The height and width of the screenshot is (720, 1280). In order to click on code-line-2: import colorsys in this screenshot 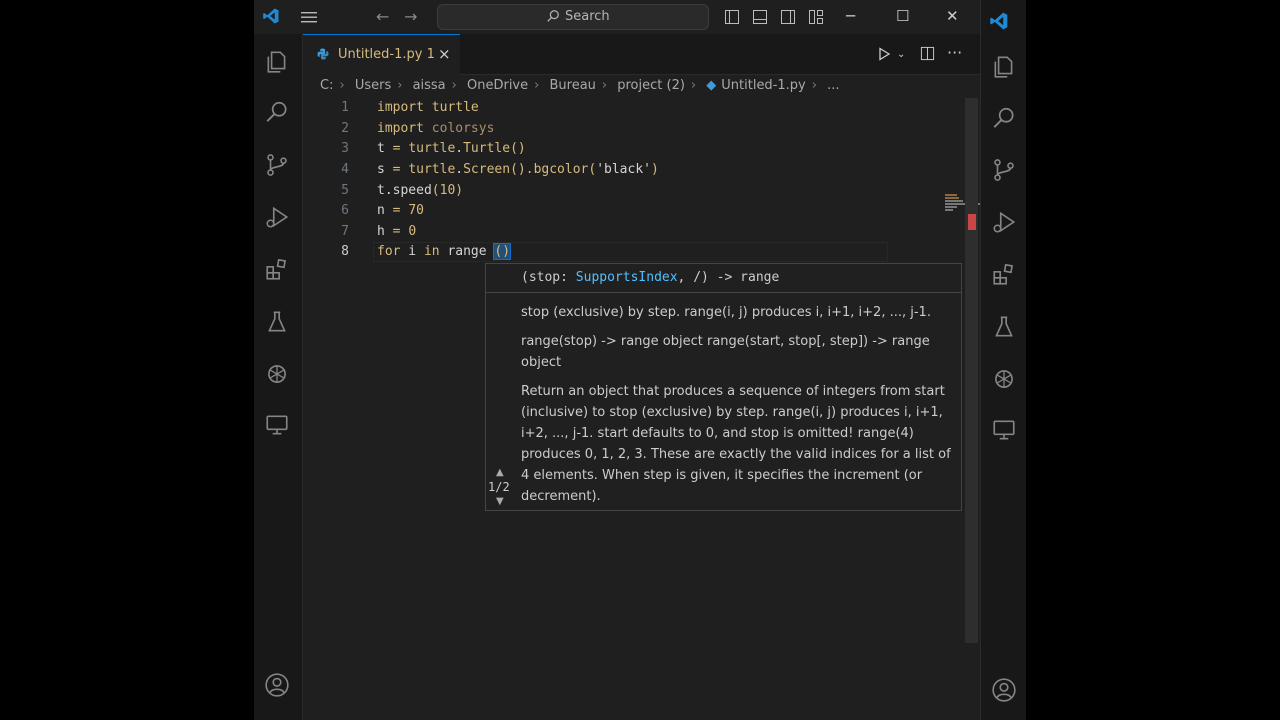, I will do `click(436, 128)`.